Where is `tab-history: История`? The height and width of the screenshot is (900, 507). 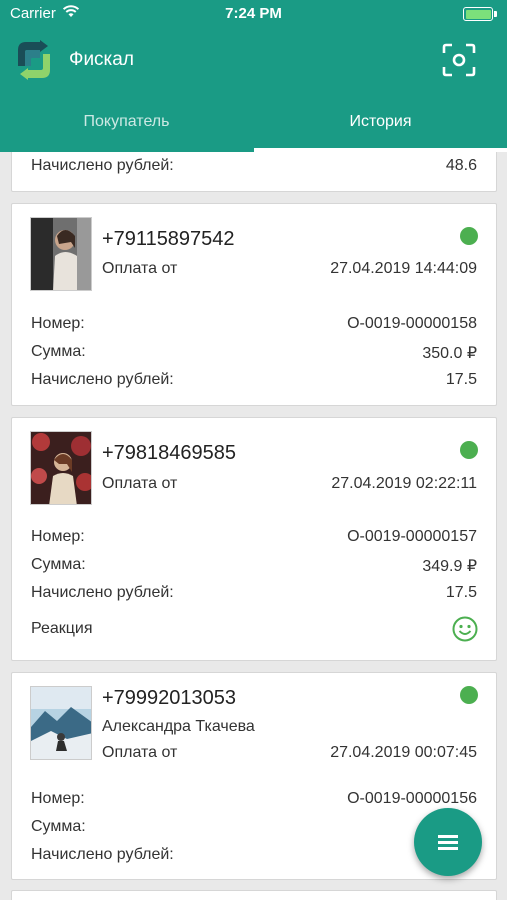 tab-history: История is located at coordinates (380, 125).